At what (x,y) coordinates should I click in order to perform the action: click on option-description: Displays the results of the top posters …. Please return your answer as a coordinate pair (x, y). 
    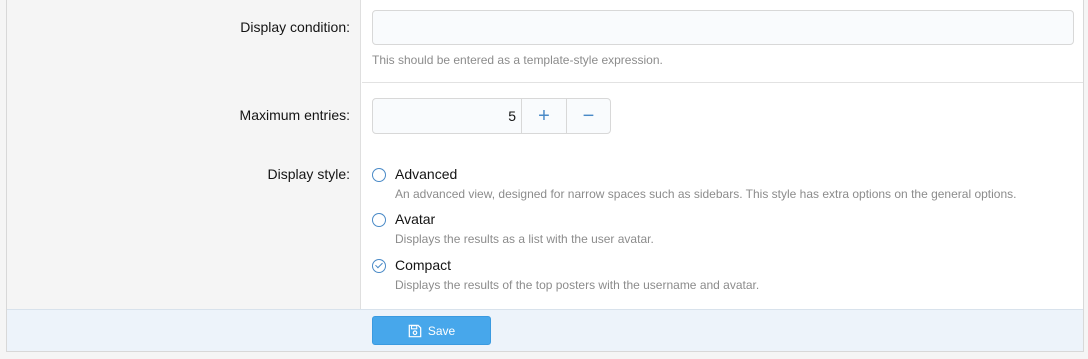
    Looking at the image, I should click on (577, 285).